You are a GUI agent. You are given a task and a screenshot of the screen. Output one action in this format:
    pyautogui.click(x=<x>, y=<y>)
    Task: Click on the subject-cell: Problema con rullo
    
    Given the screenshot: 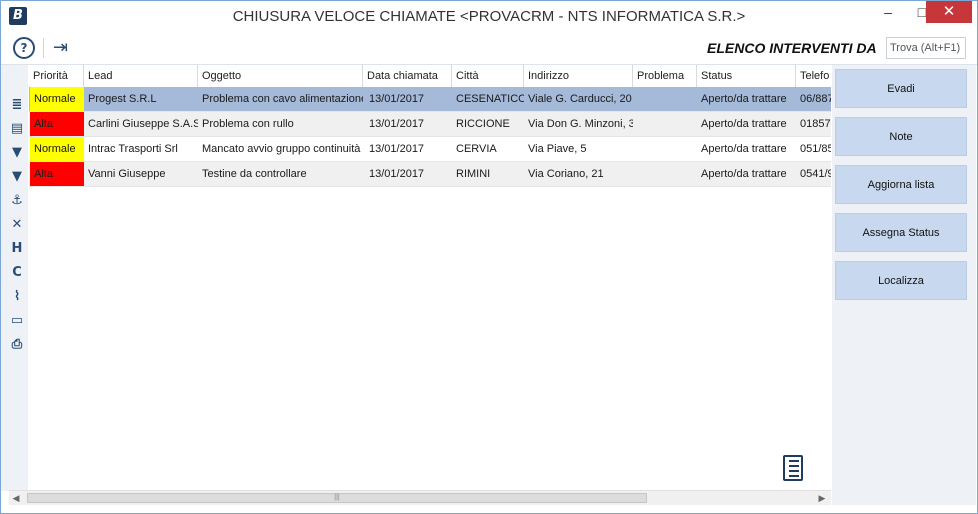 What is the action you would take?
    pyautogui.click(x=280, y=124)
    